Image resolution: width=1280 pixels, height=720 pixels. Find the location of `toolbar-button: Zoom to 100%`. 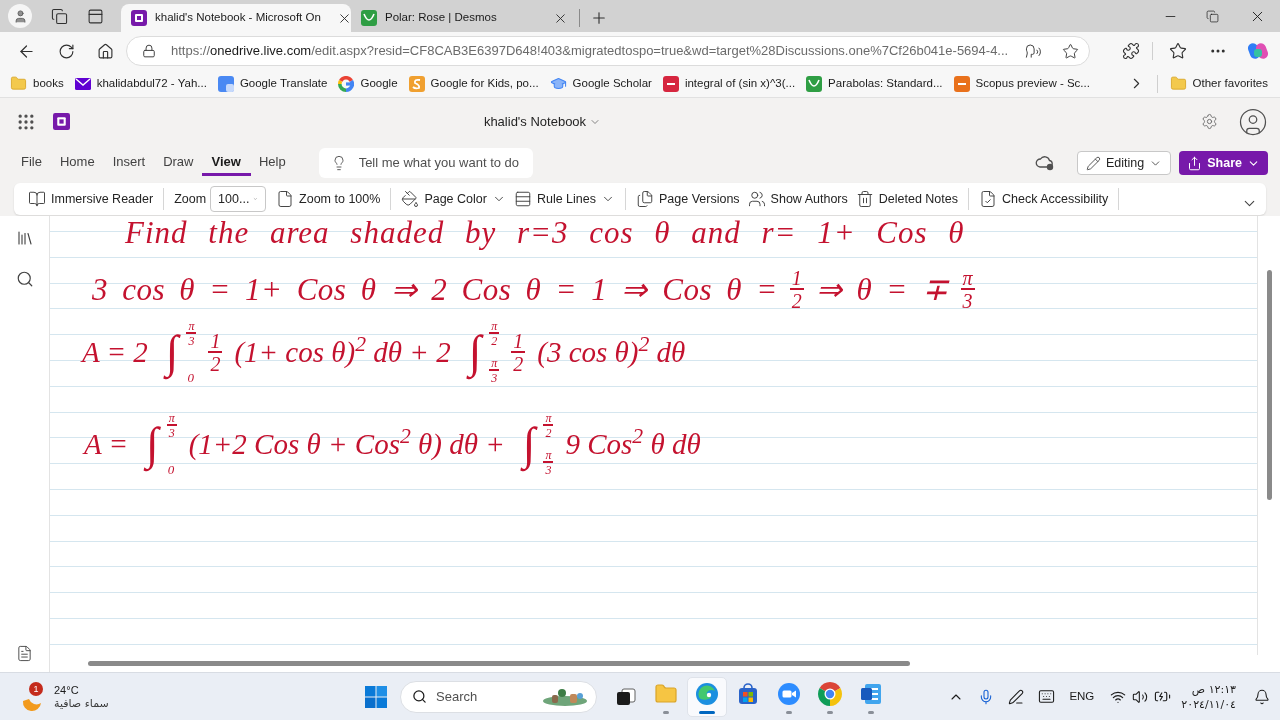

toolbar-button: Zoom to 100% is located at coordinates (328, 199).